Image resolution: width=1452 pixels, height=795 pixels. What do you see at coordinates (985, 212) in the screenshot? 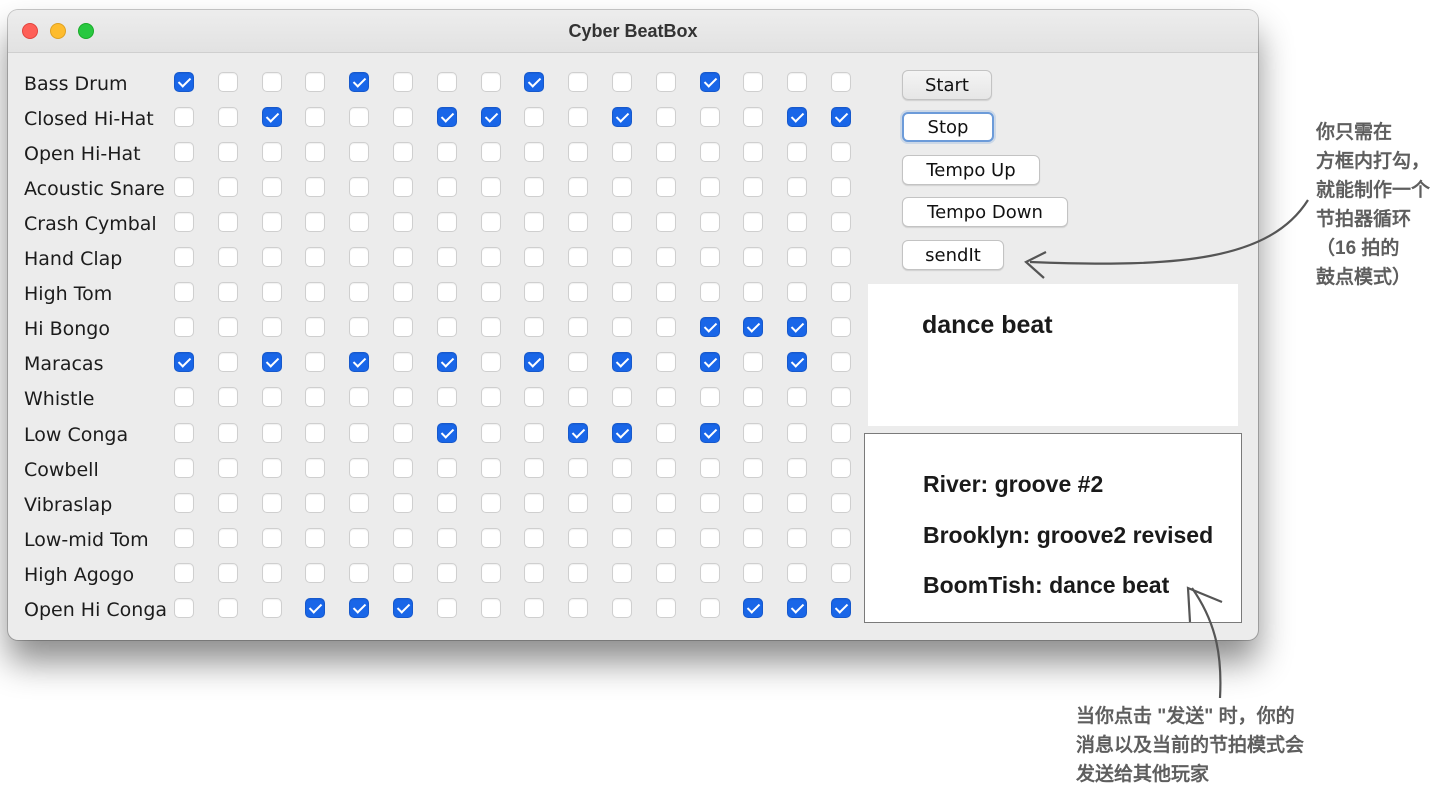
I see `tempo-down-button: Tempo Down` at bounding box center [985, 212].